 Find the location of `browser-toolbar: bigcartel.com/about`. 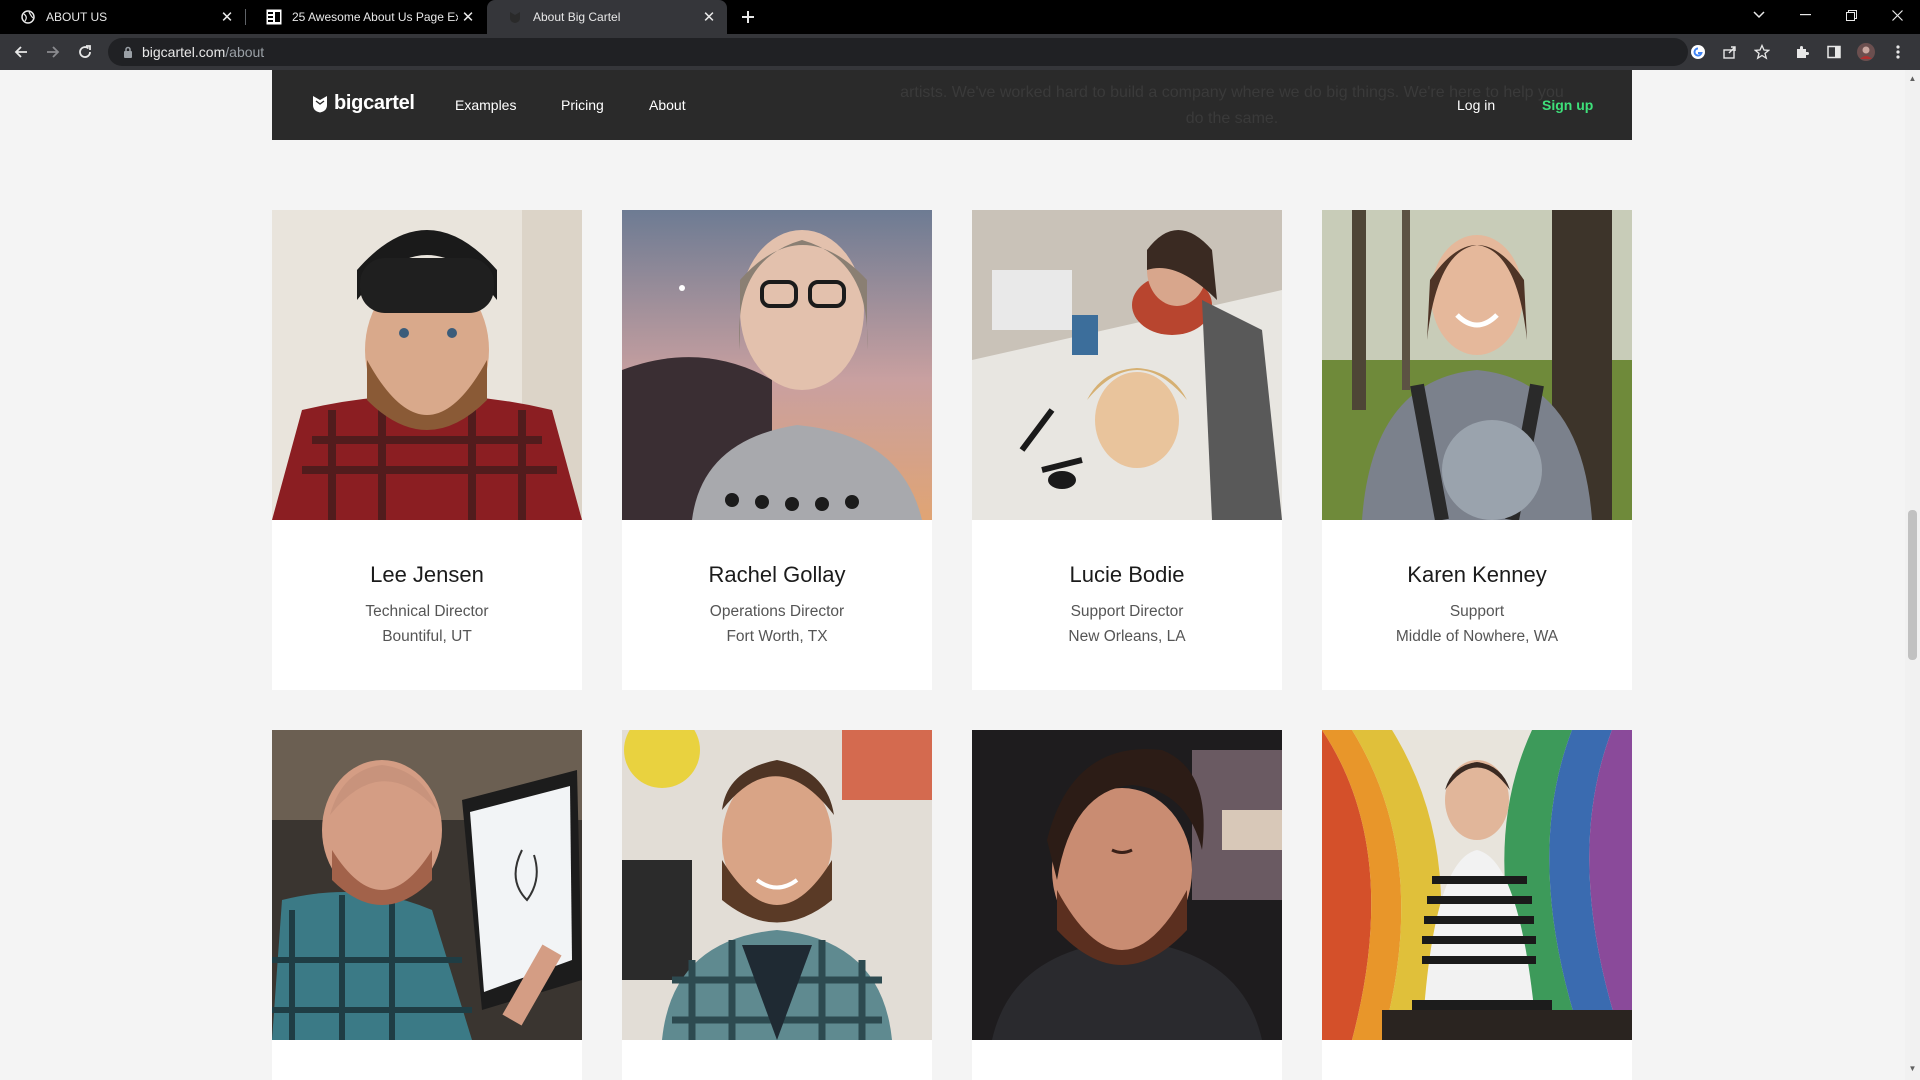

browser-toolbar: bigcartel.com/about is located at coordinates (960, 52).